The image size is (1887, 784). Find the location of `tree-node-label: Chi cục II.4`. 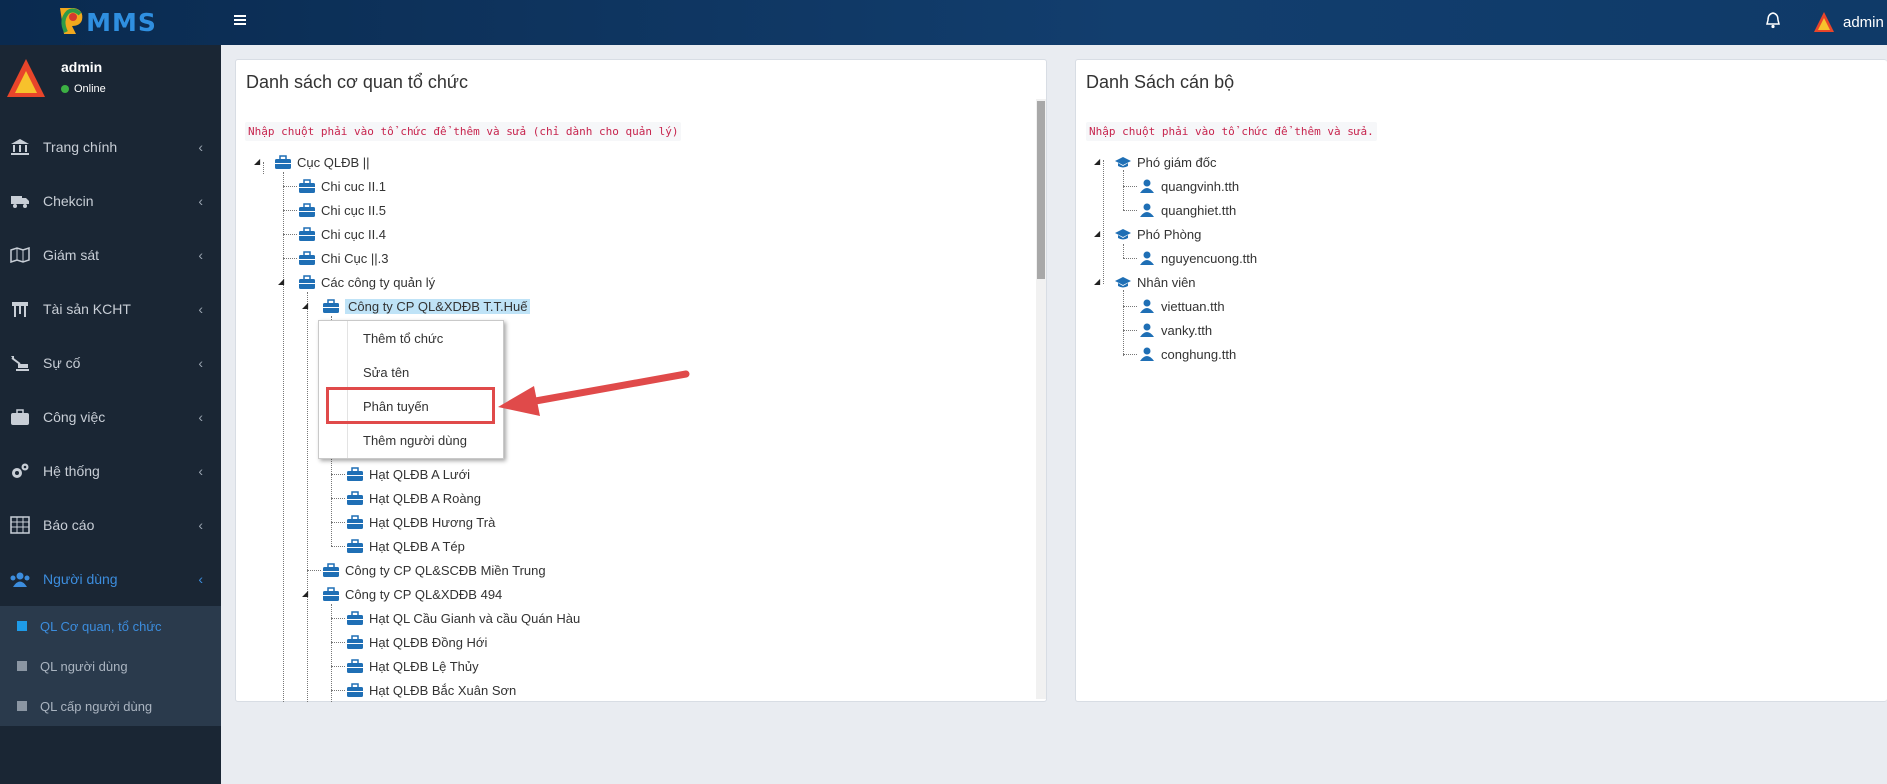

tree-node-label: Chi cục II.4 is located at coordinates (354, 234).